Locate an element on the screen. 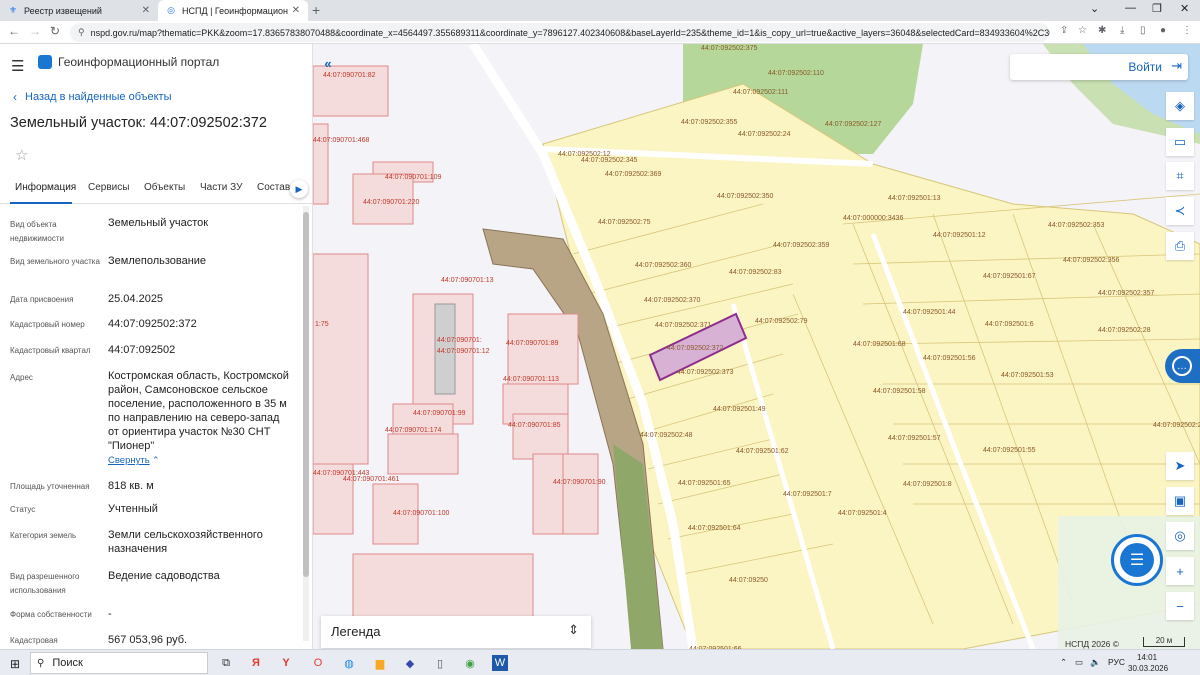 The width and height of the screenshot is (1200, 675). field-value: 44:07:092502 is located at coordinates (142, 350).